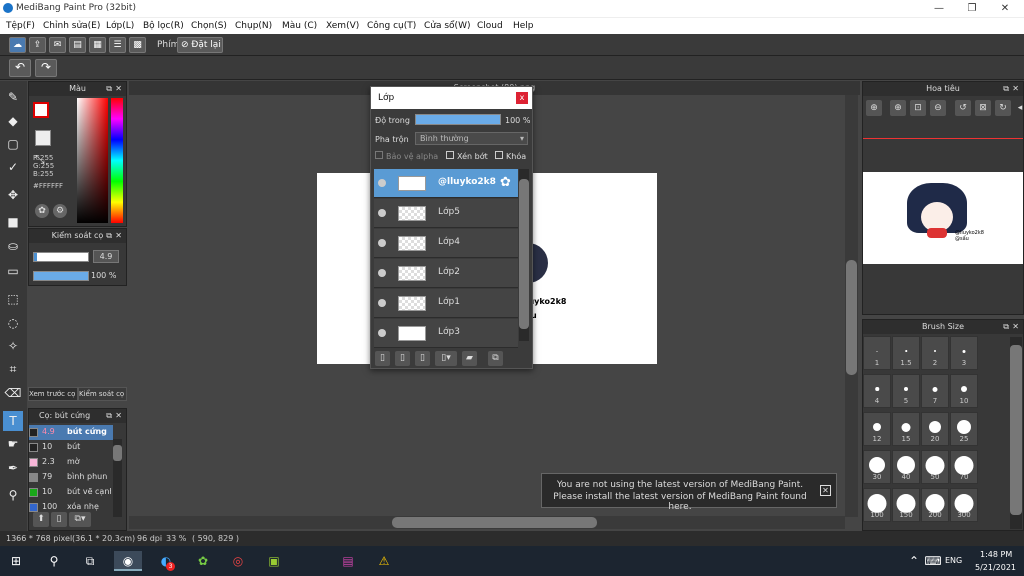 The width and height of the screenshot is (1024, 576). Describe the element at coordinates (163, 26) in the screenshot. I see `menu-filter: Bộ lọc(R)` at that location.